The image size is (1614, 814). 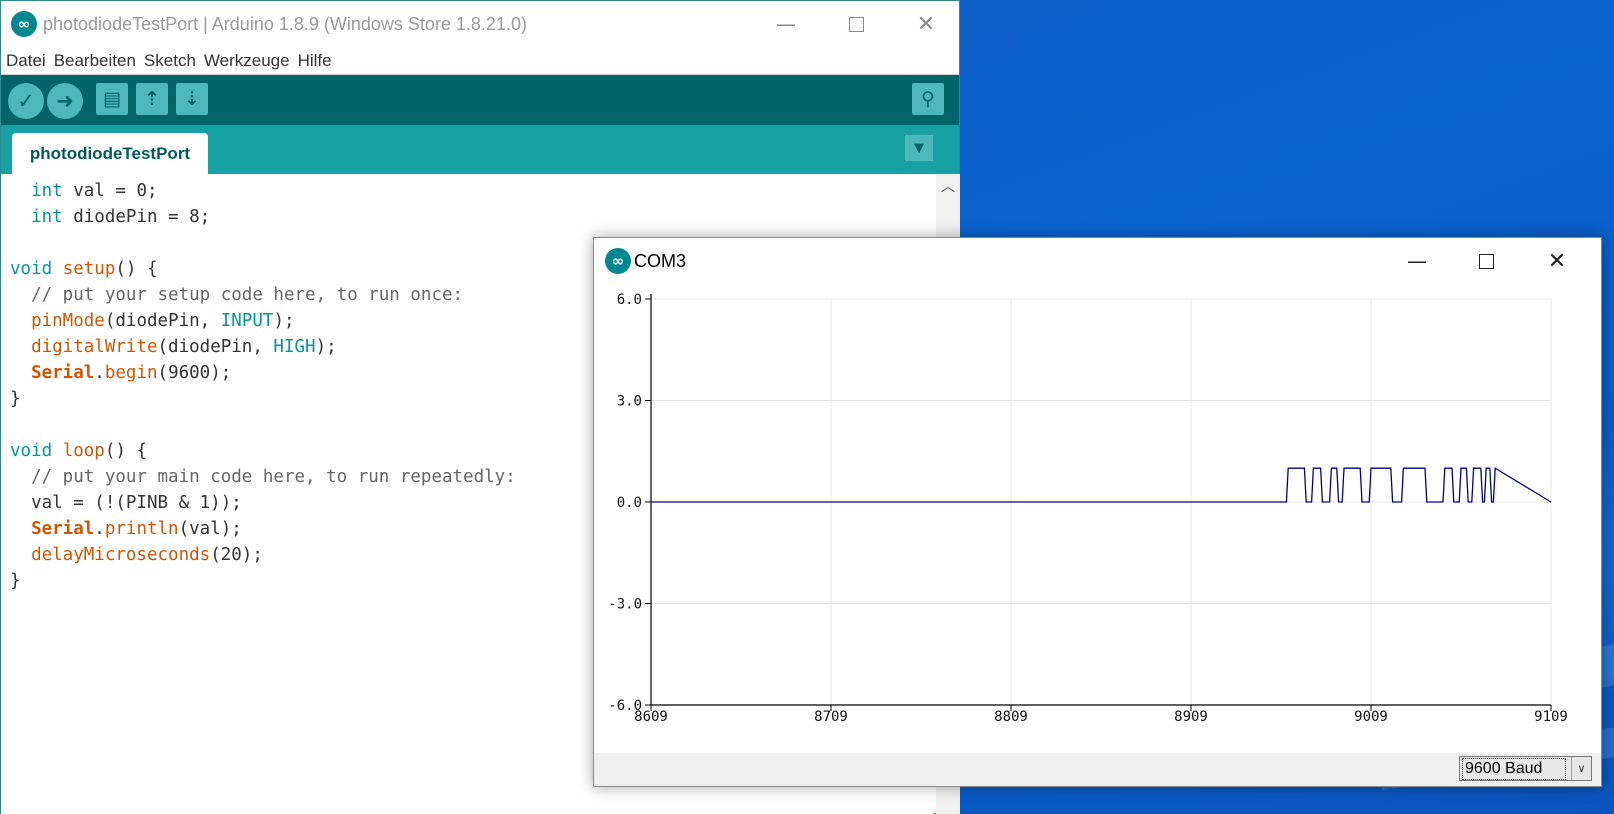 I want to click on verify-button: ✓, so click(x=26, y=101).